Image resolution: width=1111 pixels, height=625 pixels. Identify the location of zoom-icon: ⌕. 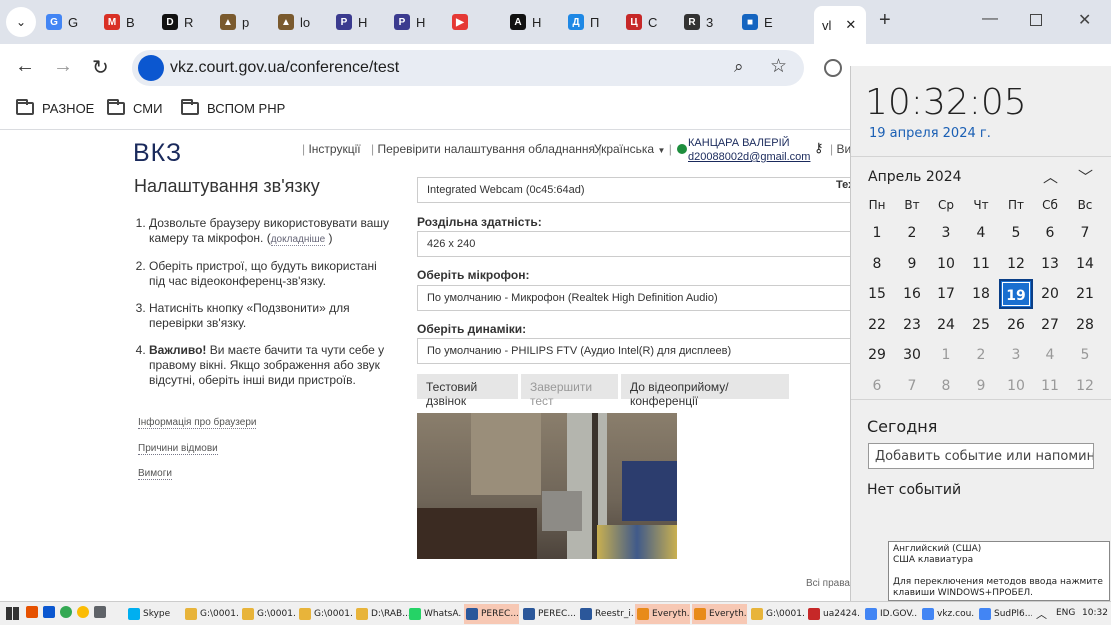
(739, 67).